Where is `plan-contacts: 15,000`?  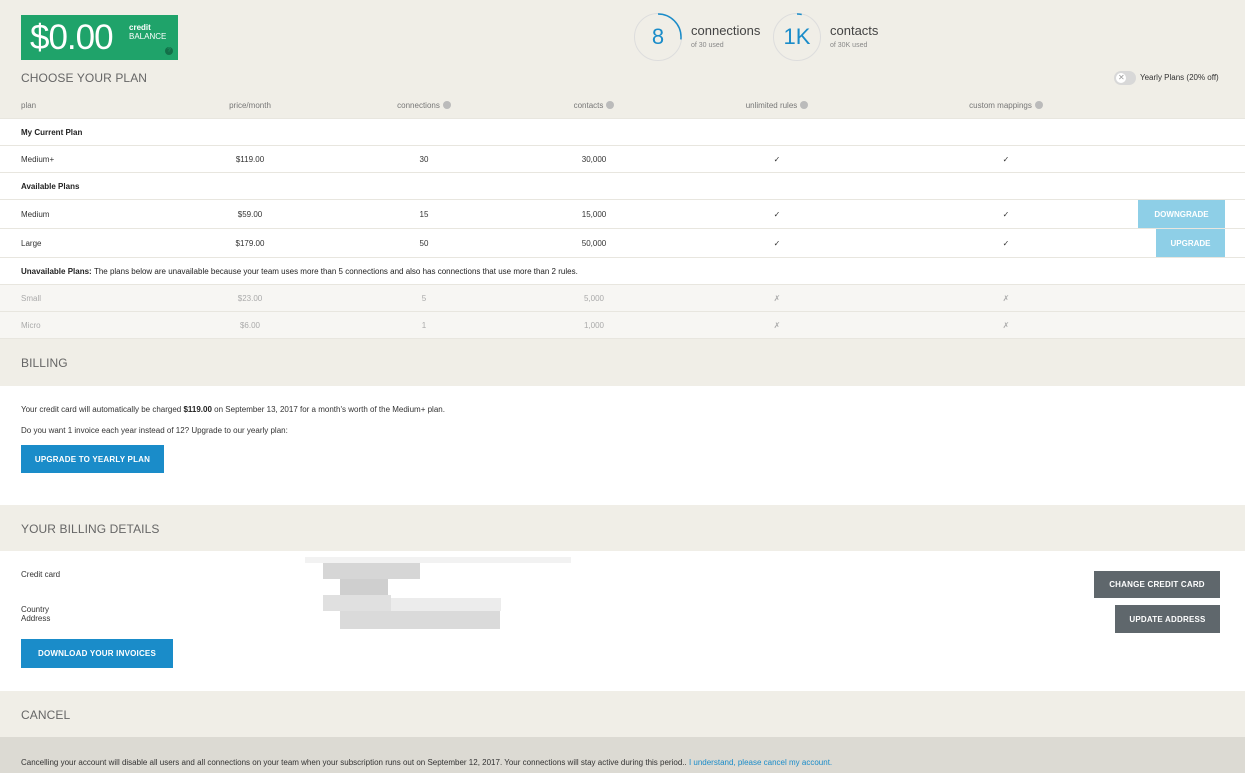 plan-contacts: 15,000 is located at coordinates (594, 214).